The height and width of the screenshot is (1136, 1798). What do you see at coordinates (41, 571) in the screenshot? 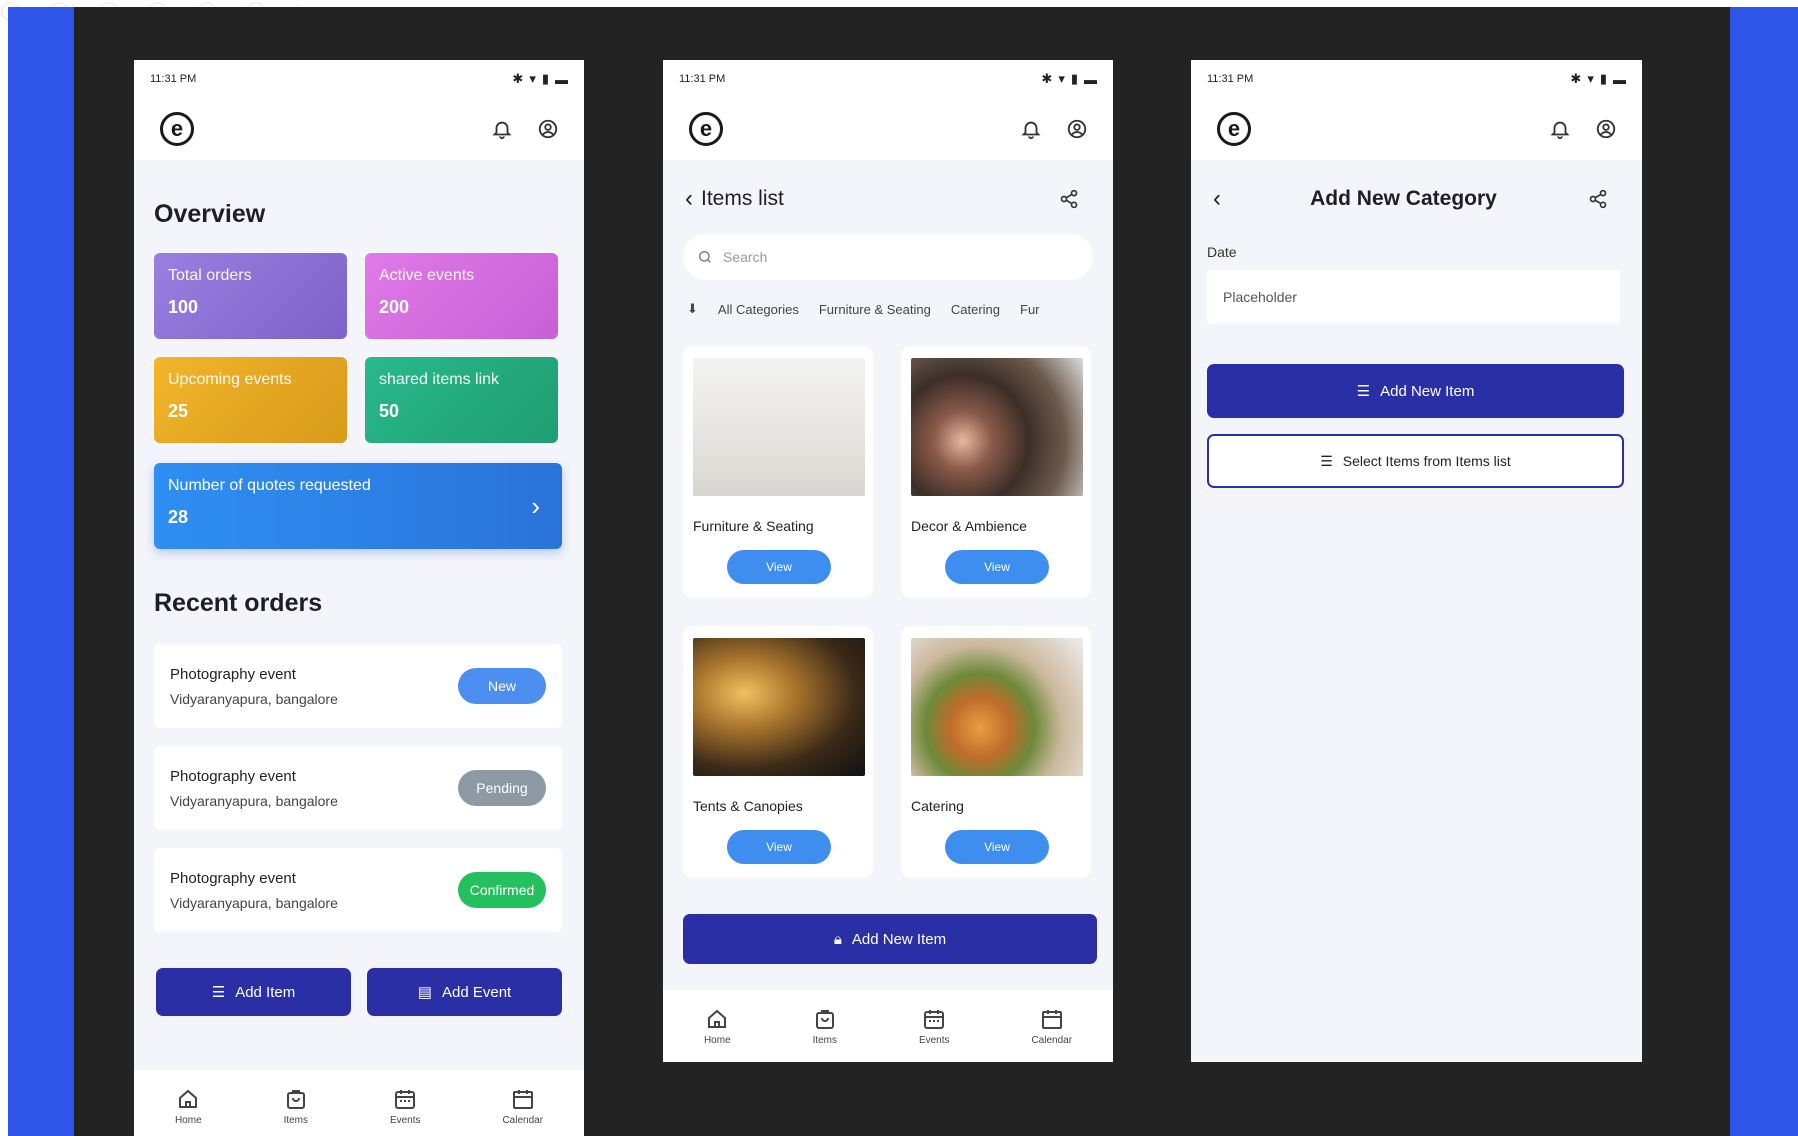
I see `left-accent-bar` at bounding box center [41, 571].